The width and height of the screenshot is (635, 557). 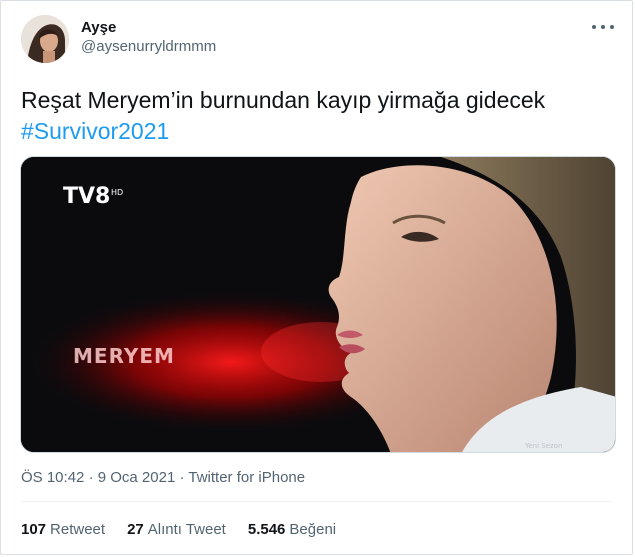 I want to click on tweet-date: 9 Oca 2021, so click(x=137, y=477).